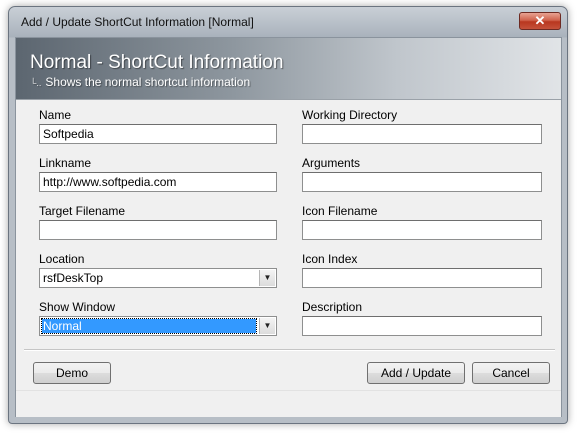 Image resolution: width=585 pixels, height=439 pixels. Describe the element at coordinates (158, 182) in the screenshot. I see `linkname-field: http://www.softpedia.com` at that location.